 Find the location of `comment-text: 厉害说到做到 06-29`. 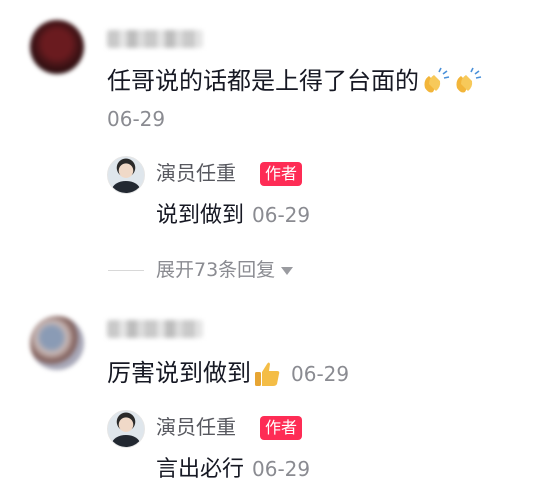

comment-text: 厉害说到做到 06-29 is located at coordinates (228, 374).